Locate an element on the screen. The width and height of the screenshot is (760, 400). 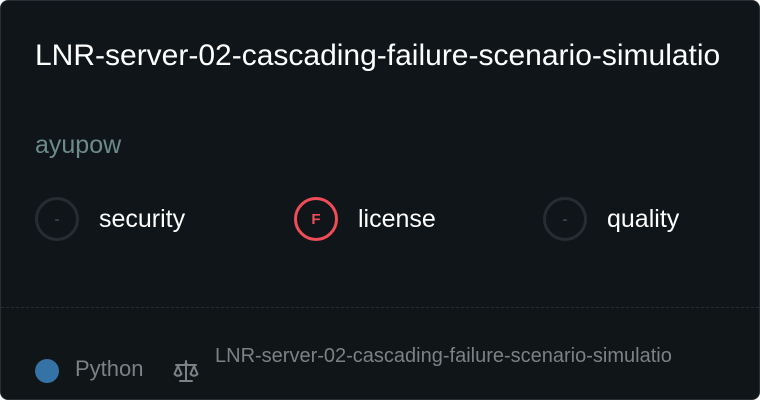
quality-score: - quality is located at coordinates (611, 219).